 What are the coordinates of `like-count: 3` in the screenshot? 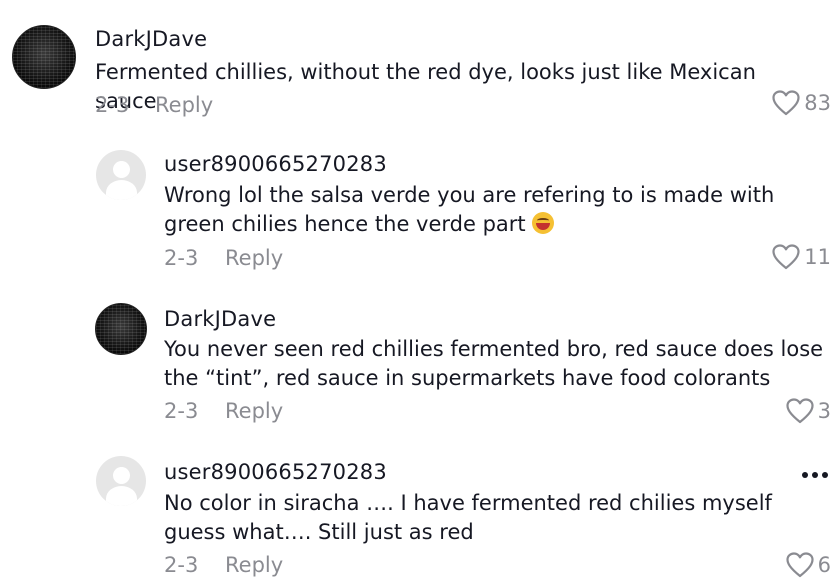 It's located at (824, 411).